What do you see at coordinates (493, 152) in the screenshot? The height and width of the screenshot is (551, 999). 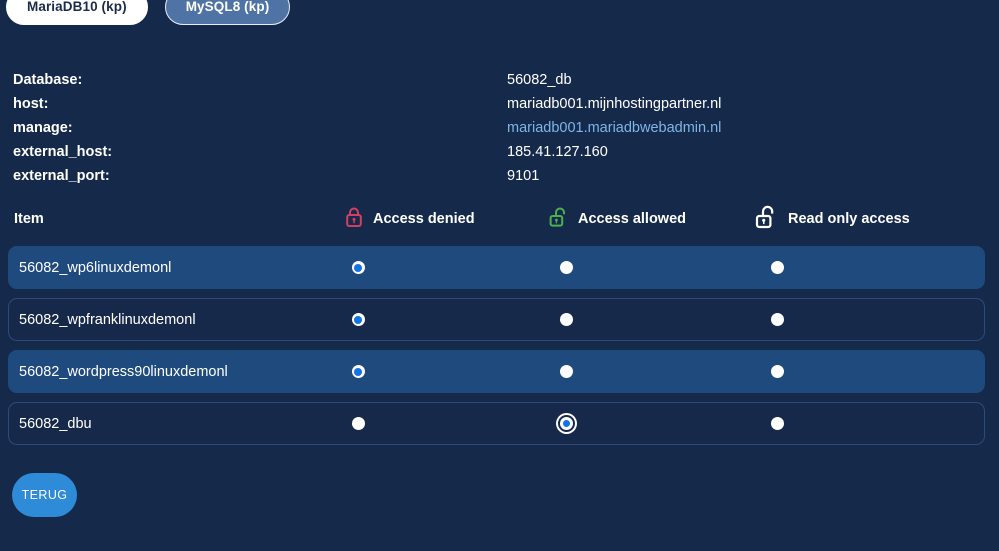 I see `info-row-external-host: external_host: 185.41.127.160` at bounding box center [493, 152].